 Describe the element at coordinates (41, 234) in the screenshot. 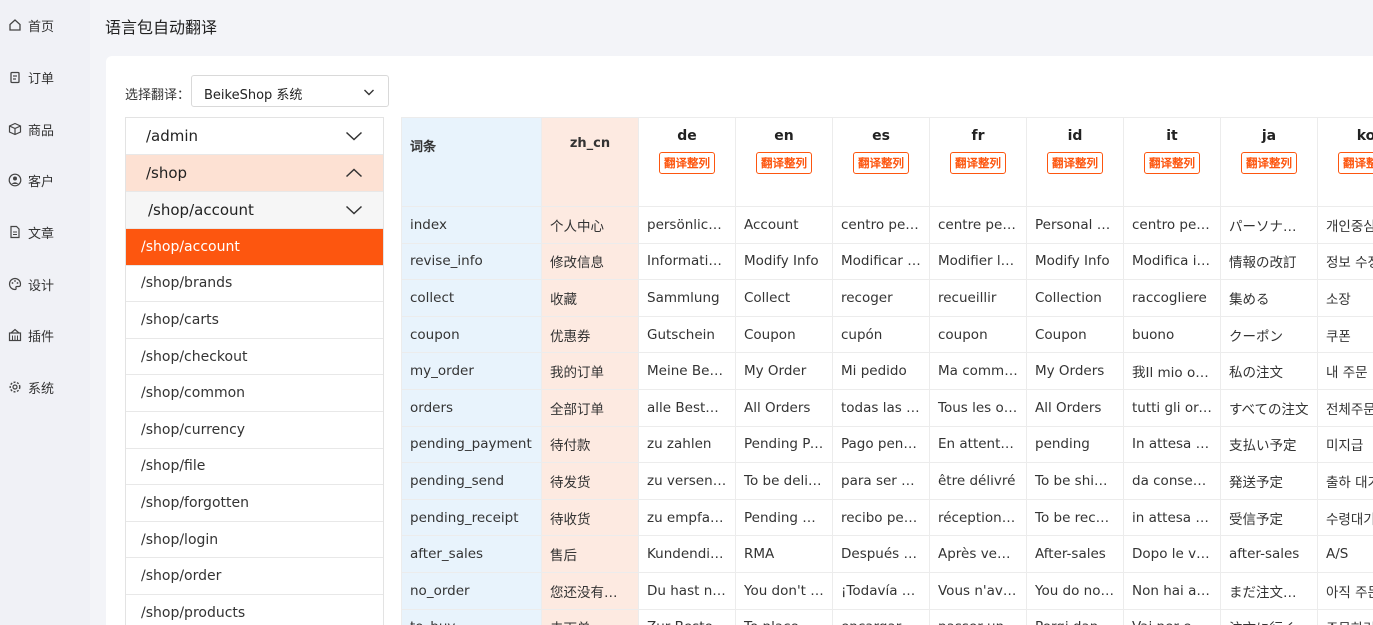

I see `sidebar-item-label: 文章` at that location.